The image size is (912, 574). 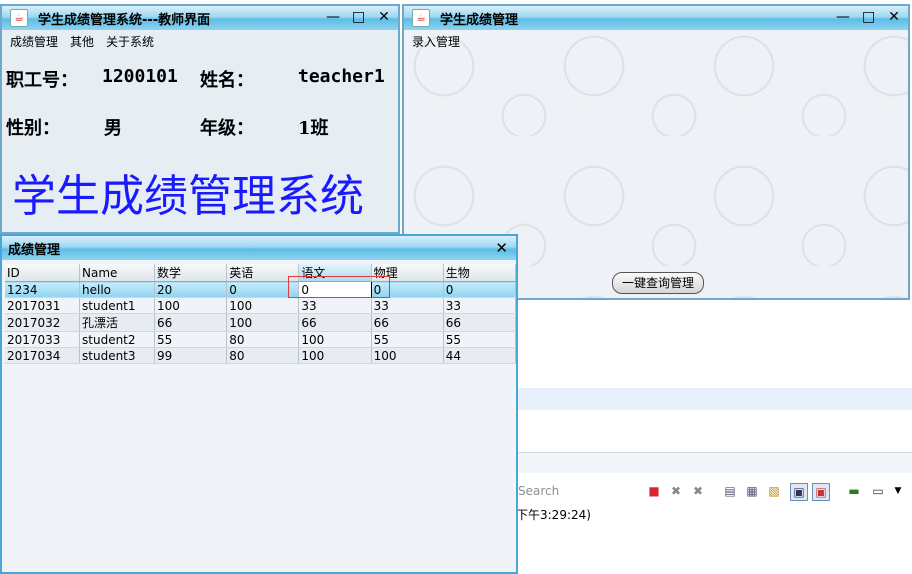 What do you see at coordinates (656, 41) in the screenshot?
I see `entry-menubar: 录入管理` at bounding box center [656, 41].